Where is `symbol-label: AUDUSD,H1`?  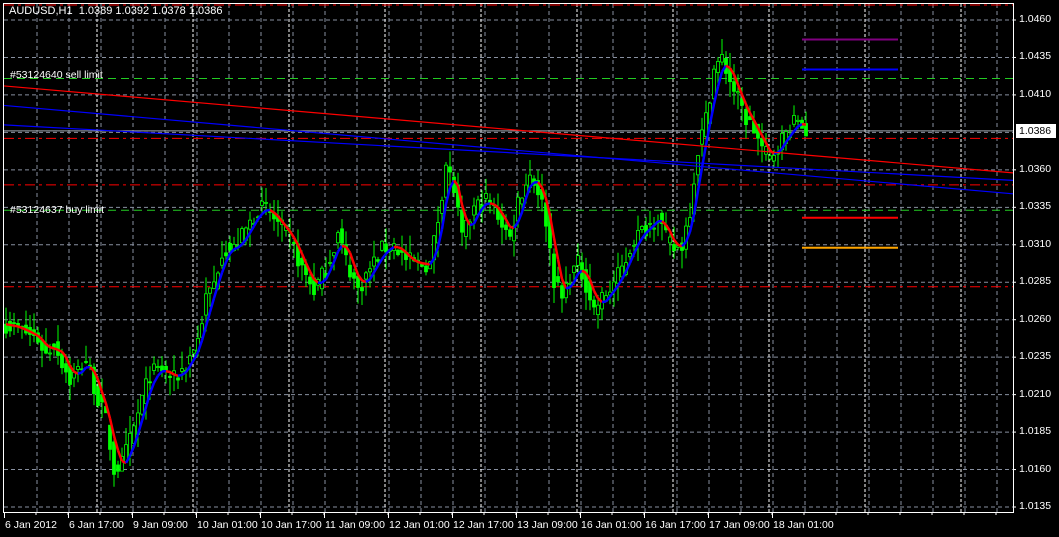
symbol-label: AUDUSD,H1 is located at coordinates (41, 11).